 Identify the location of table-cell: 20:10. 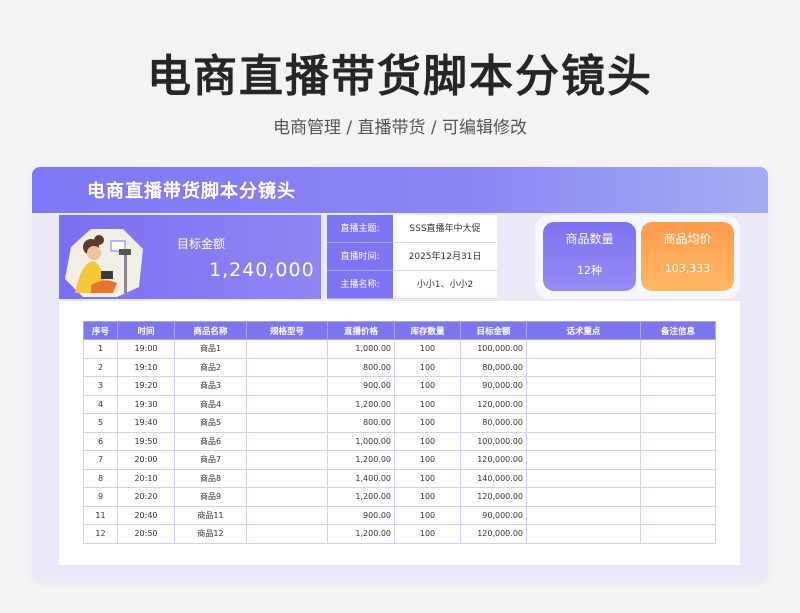
(146, 478).